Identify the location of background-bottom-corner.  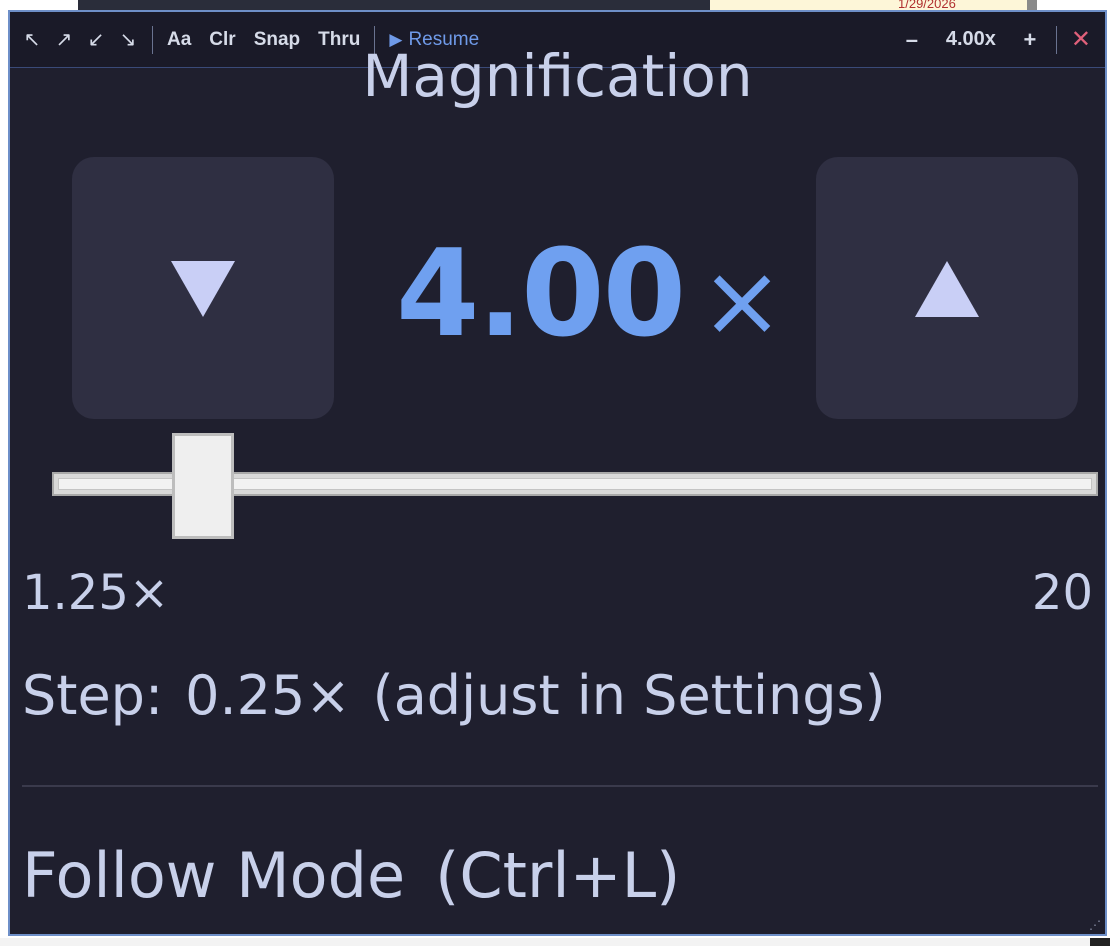
(1100, 942).